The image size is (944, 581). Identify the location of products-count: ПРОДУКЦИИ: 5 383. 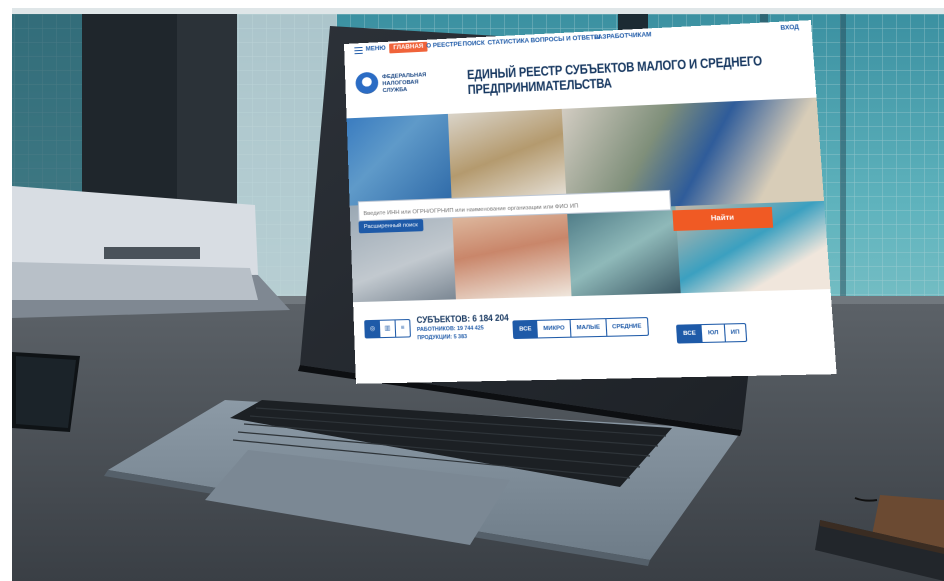
(442, 337).